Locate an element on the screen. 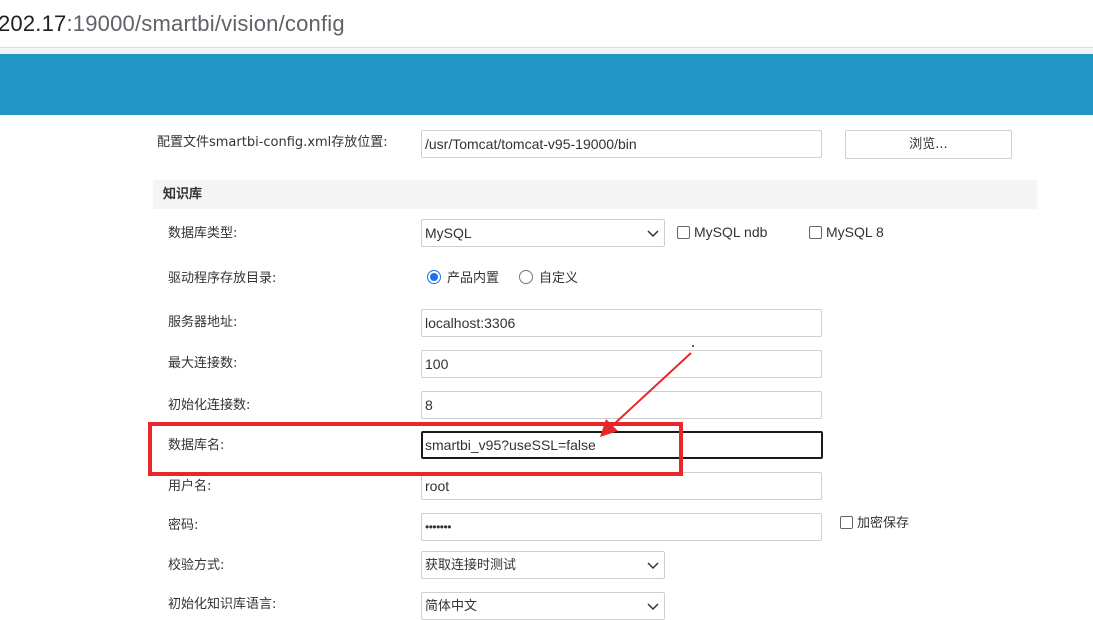 The width and height of the screenshot is (1093, 620). username-label: 用户名: is located at coordinates (190, 486).